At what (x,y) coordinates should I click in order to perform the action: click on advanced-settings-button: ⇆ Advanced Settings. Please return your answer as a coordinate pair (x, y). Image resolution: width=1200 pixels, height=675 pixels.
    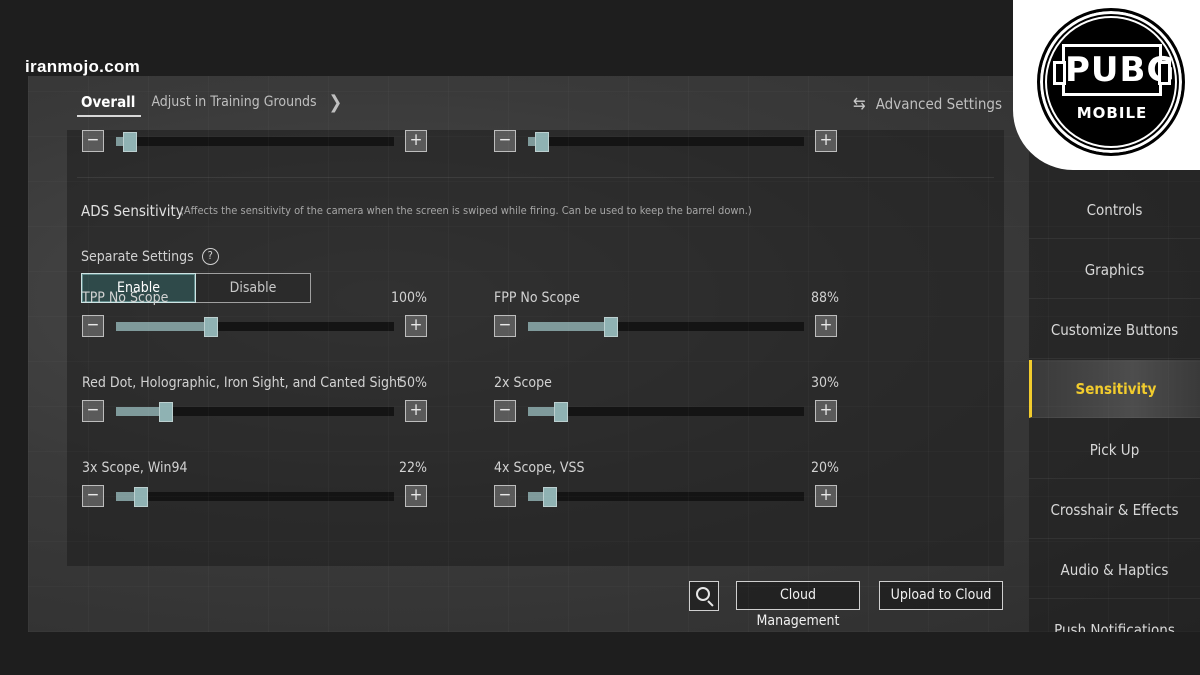
    Looking at the image, I should click on (927, 104).